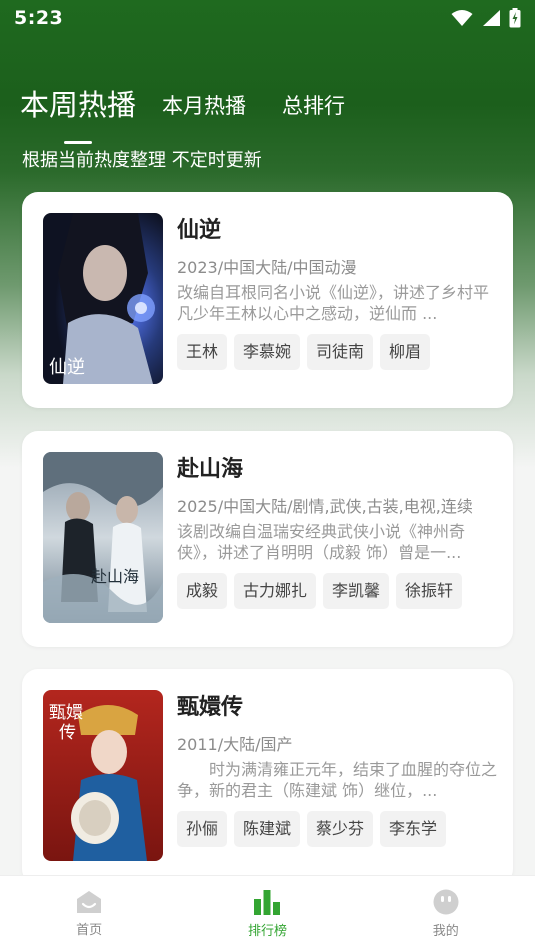 This screenshot has width=535, height=951. Describe the element at coordinates (67, 367) in the screenshot. I see `svg-text: 仙逆` at that location.